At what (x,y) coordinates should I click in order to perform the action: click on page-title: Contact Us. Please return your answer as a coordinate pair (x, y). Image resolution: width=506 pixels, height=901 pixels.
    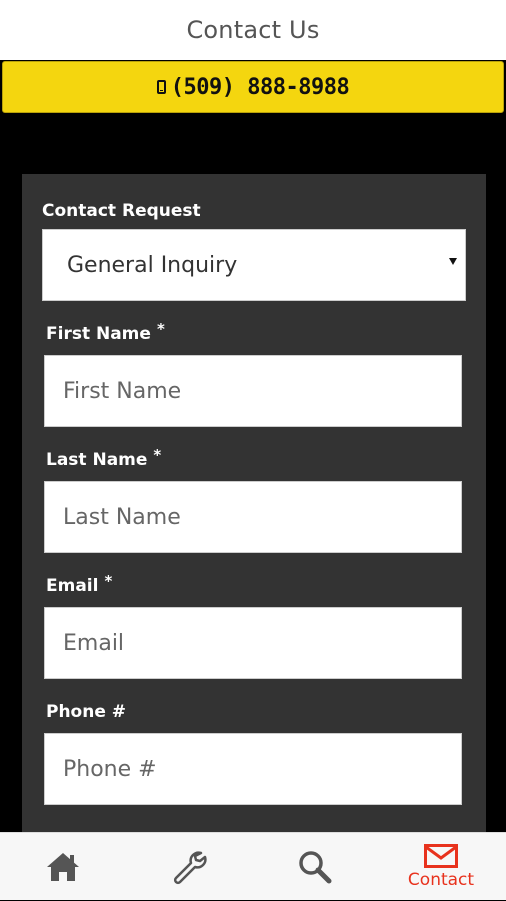
    Looking at the image, I should click on (253, 30).